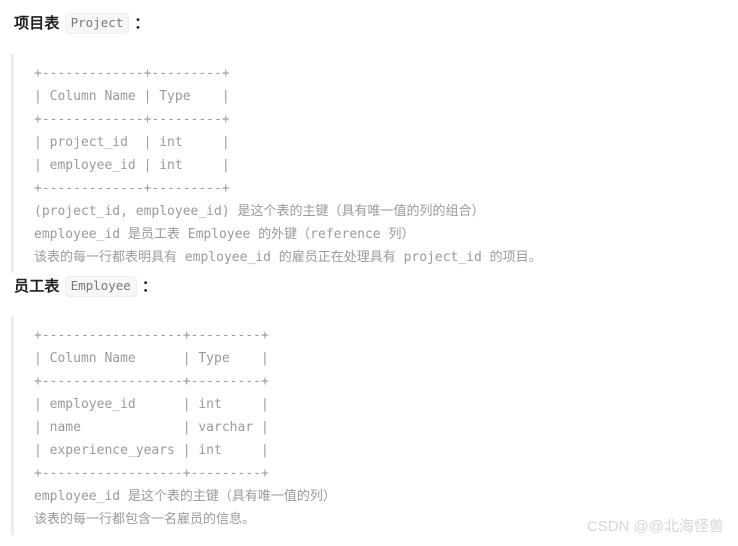  Describe the element at coordinates (97, 23) in the screenshot. I see `inline-code-project: Project` at that location.